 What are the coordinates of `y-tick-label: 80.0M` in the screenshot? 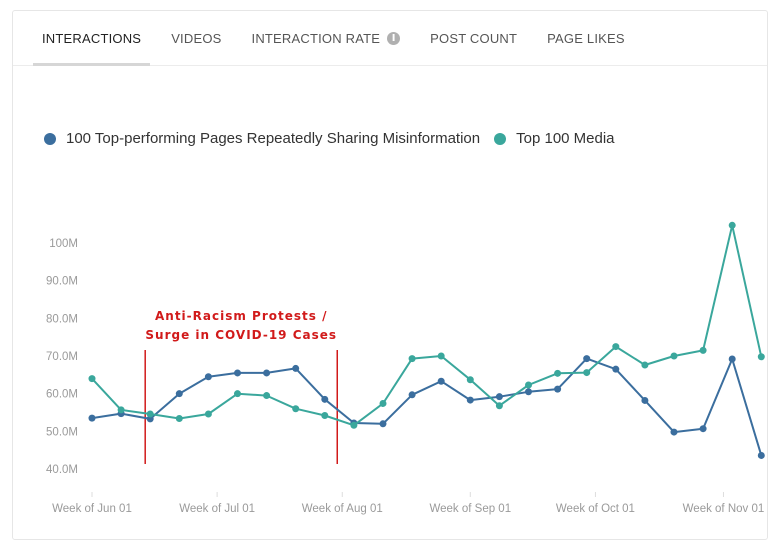 It's located at (62, 319).